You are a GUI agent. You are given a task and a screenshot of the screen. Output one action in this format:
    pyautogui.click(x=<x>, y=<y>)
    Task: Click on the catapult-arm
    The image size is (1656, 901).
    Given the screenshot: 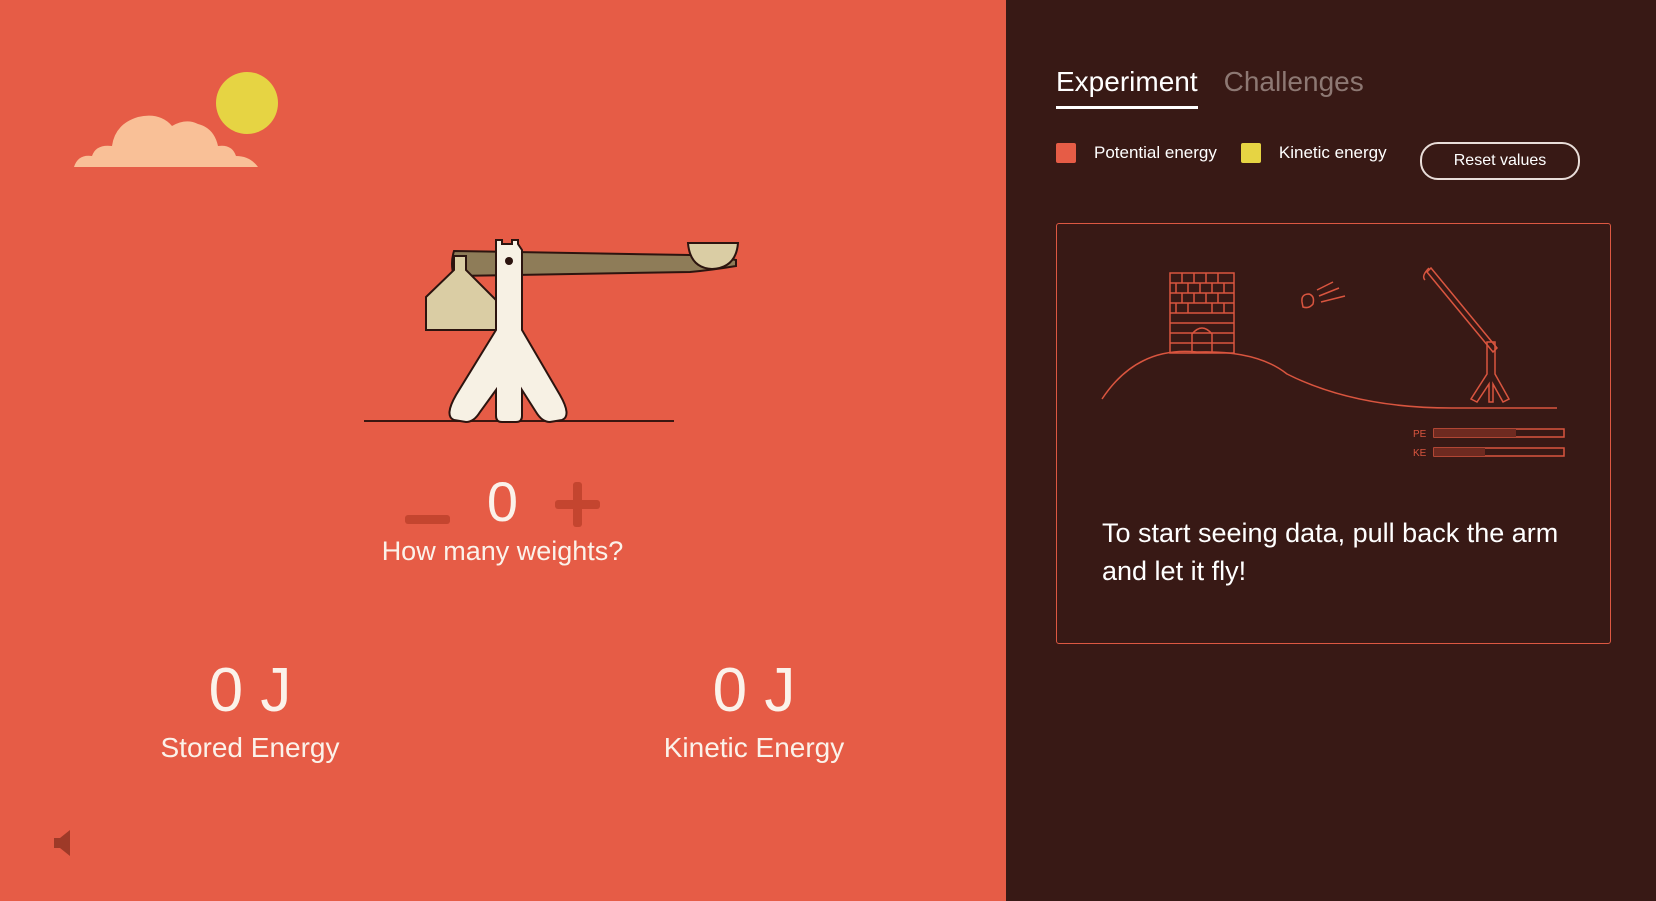 What is the action you would take?
    pyautogui.click(x=595, y=260)
    